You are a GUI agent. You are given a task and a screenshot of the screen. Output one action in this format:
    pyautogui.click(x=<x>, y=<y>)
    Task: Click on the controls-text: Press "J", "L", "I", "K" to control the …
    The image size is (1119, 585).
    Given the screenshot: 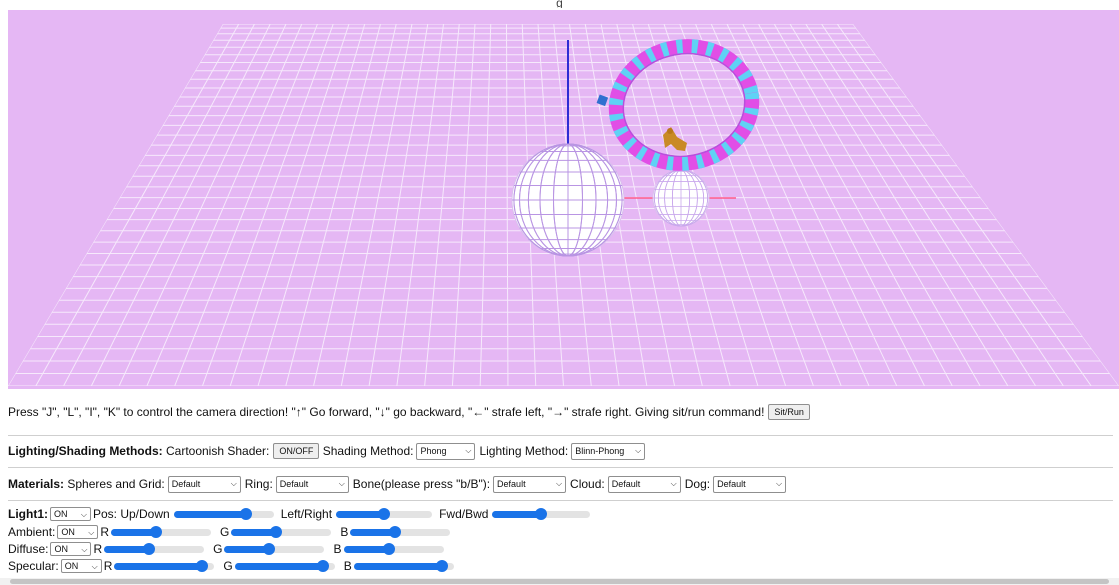 What is the action you would take?
    pyautogui.click(x=386, y=412)
    